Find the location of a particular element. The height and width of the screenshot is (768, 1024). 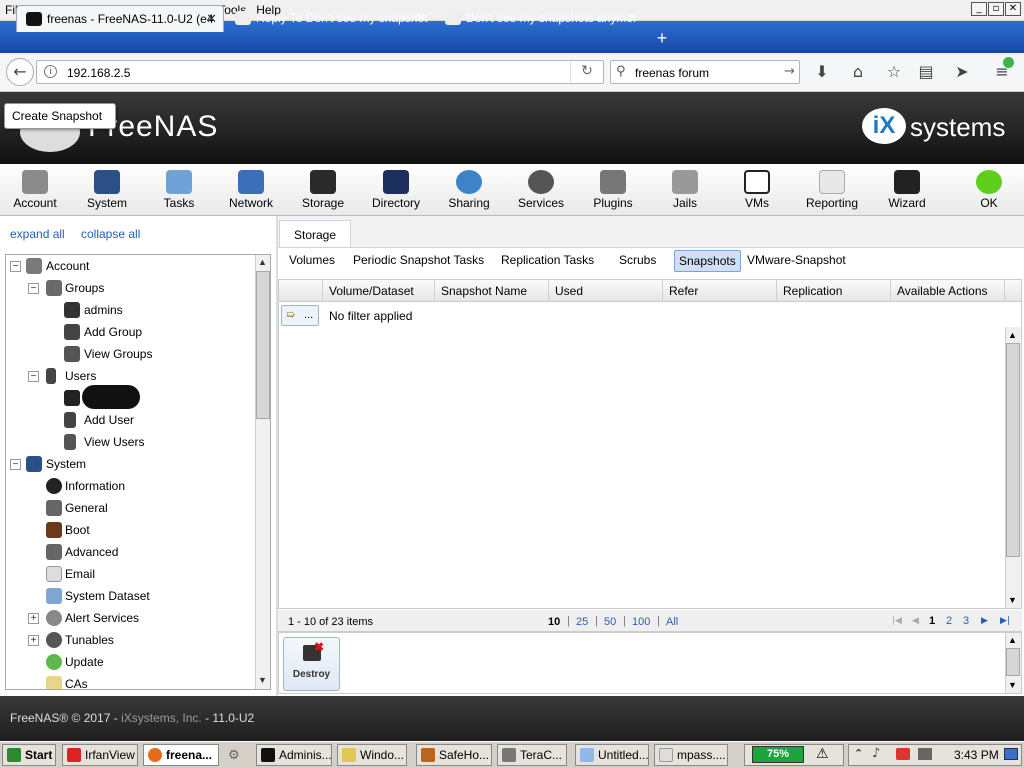

toolbar-plugins: Plugins is located at coordinates (613, 190).